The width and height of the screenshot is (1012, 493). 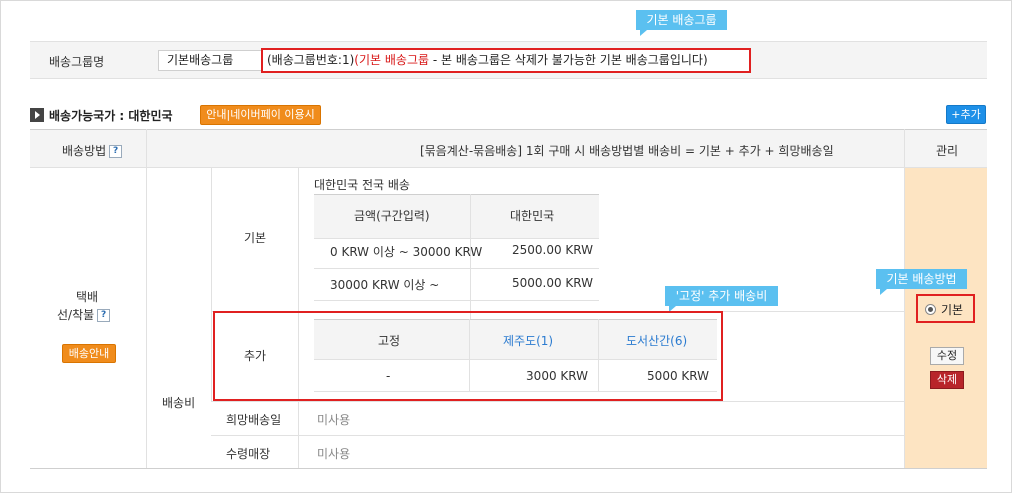 What do you see at coordinates (87, 297) in the screenshot?
I see `method-name-line1: 택배` at bounding box center [87, 297].